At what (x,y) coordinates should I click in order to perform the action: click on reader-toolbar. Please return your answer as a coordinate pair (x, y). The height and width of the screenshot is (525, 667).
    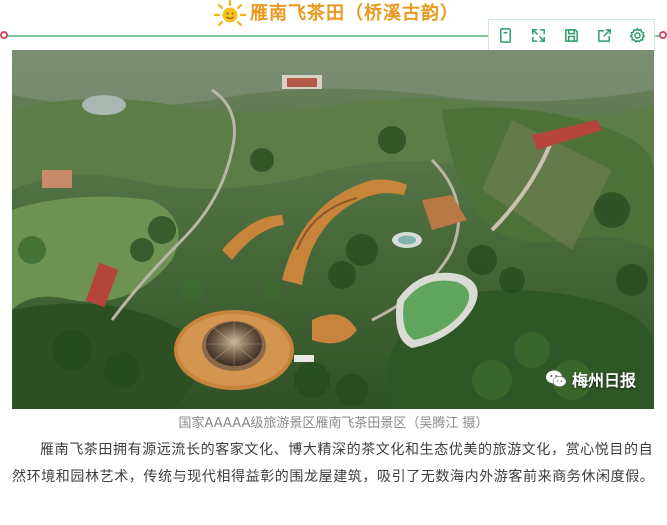
    Looking at the image, I should click on (571, 35).